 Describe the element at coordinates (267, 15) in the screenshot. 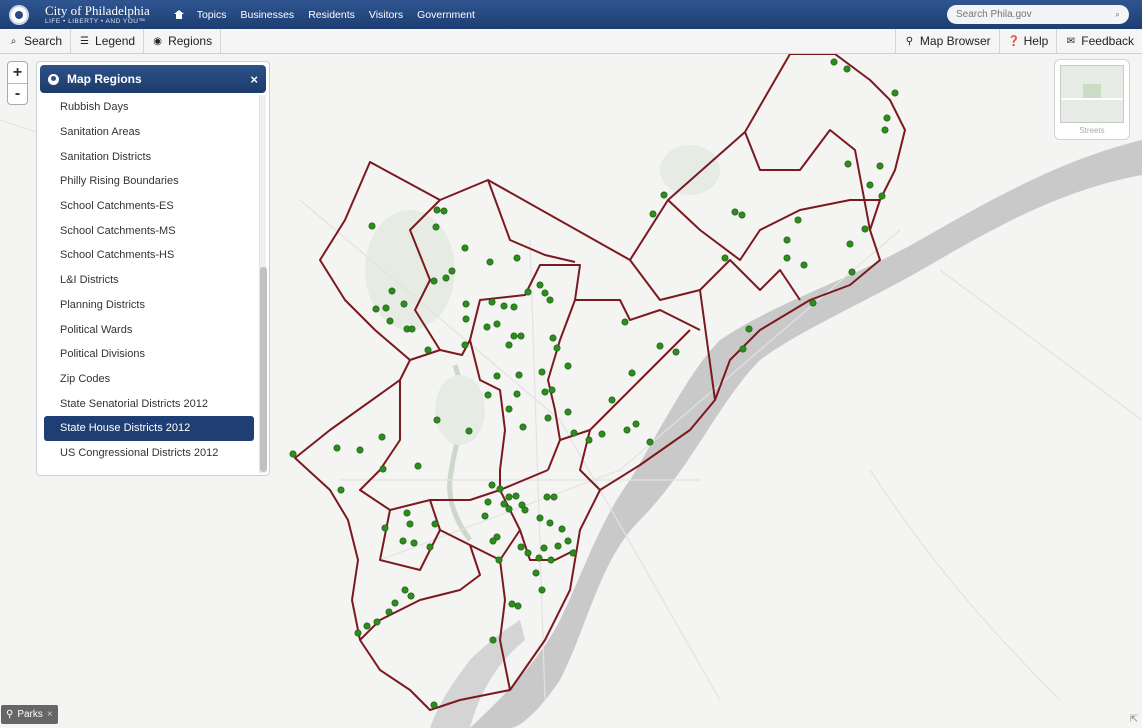

I see `nav-businesses: Businesses` at that location.